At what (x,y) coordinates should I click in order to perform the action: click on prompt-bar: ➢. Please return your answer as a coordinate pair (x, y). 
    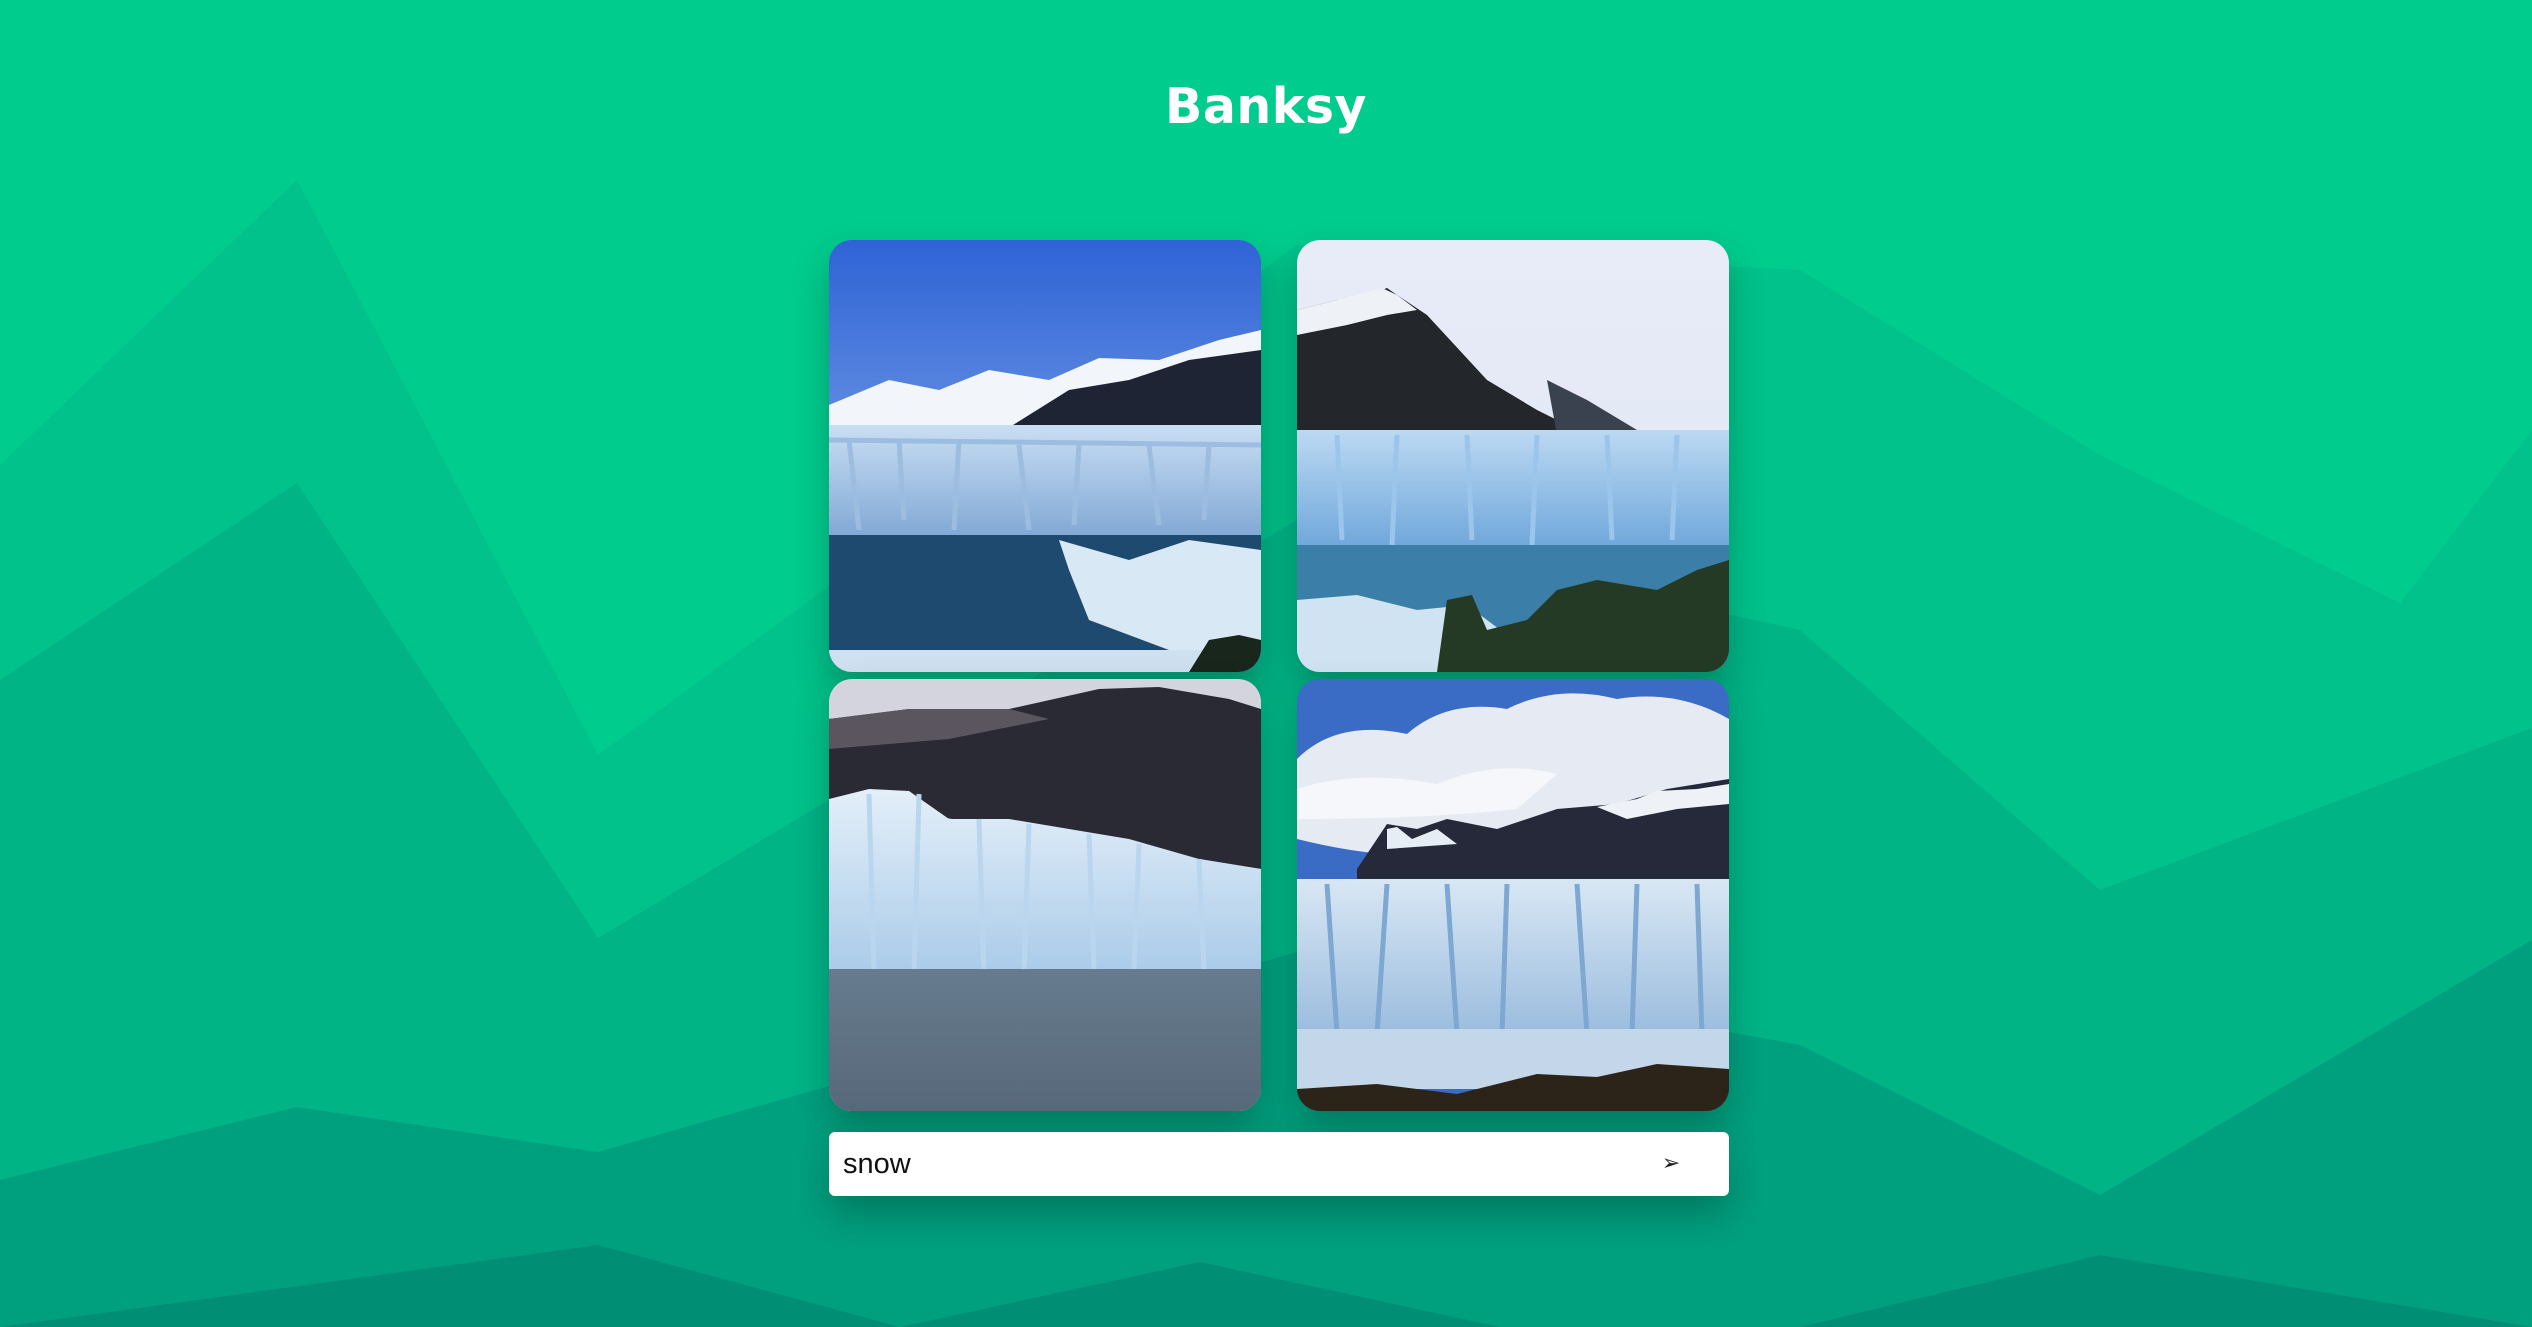
    Looking at the image, I should click on (1279, 1164).